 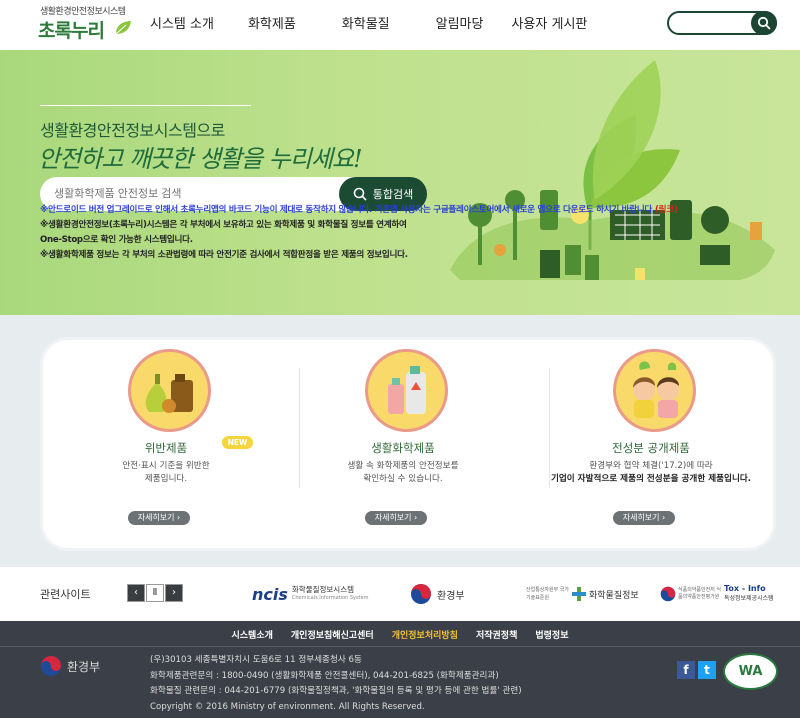 What do you see at coordinates (116, 240) in the screenshot?
I see `notice-onestop: One-Stop으로 확인 가능한 시스템입니다.` at bounding box center [116, 240].